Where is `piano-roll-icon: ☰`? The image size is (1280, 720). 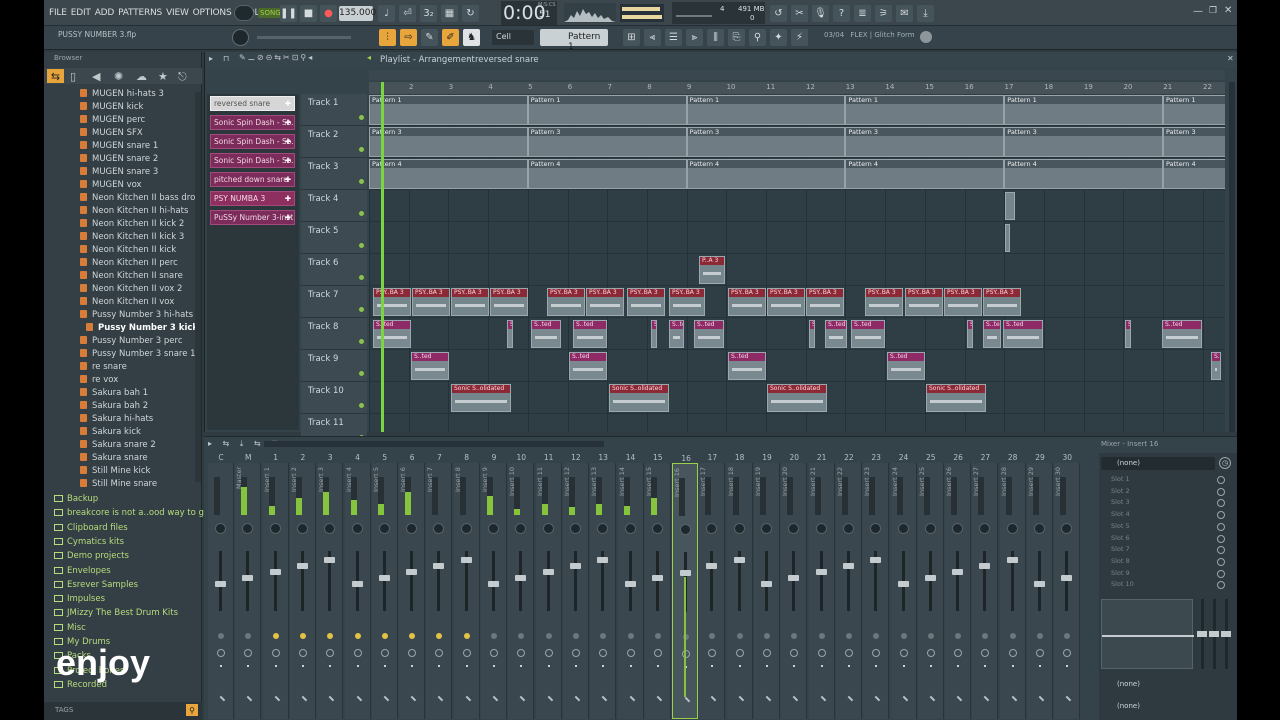
piano-roll-icon: ☰ is located at coordinates (673, 37).